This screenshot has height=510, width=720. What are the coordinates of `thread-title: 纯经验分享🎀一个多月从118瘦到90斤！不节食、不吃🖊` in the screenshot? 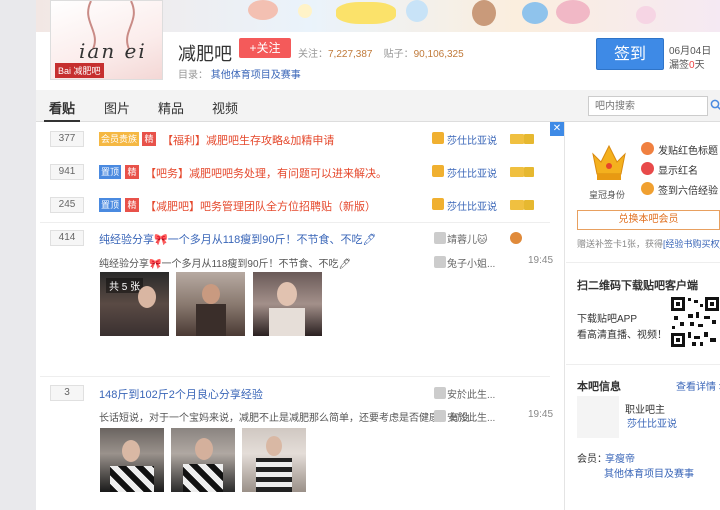 It's located at (237, 239).